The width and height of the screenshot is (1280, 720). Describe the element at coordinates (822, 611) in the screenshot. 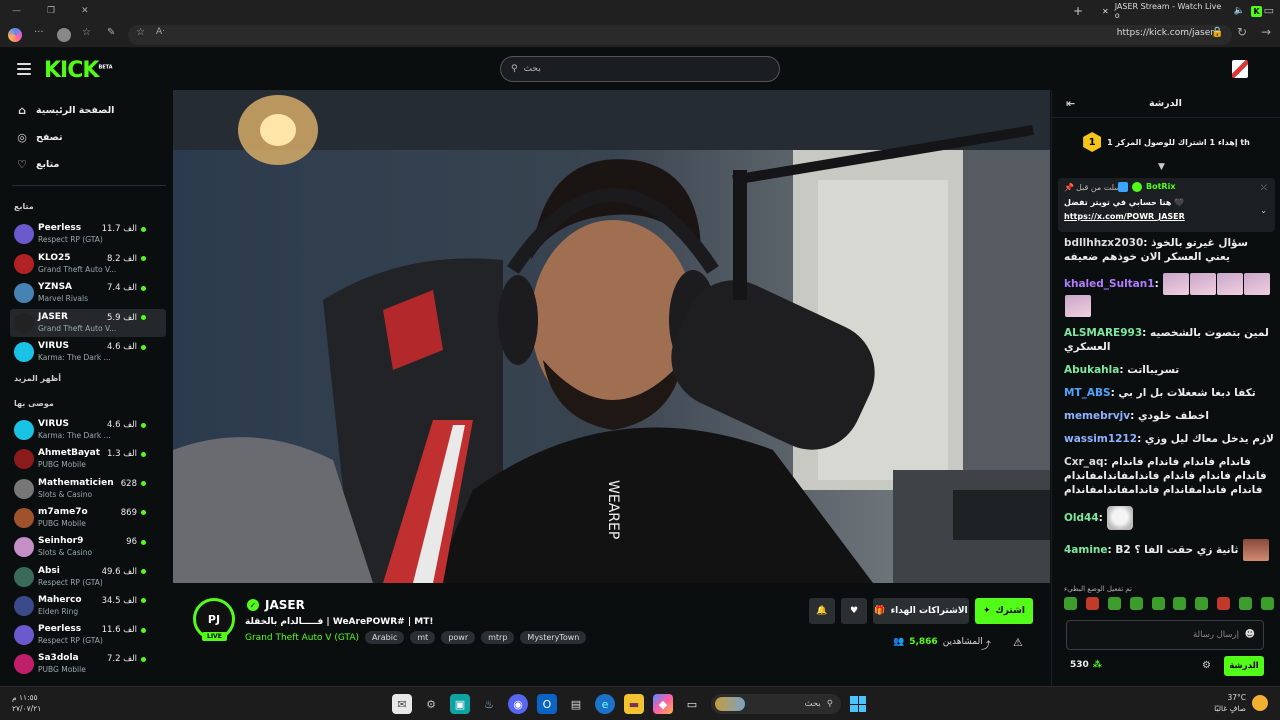

I see `notification-bell-button: 🔔` at that location.